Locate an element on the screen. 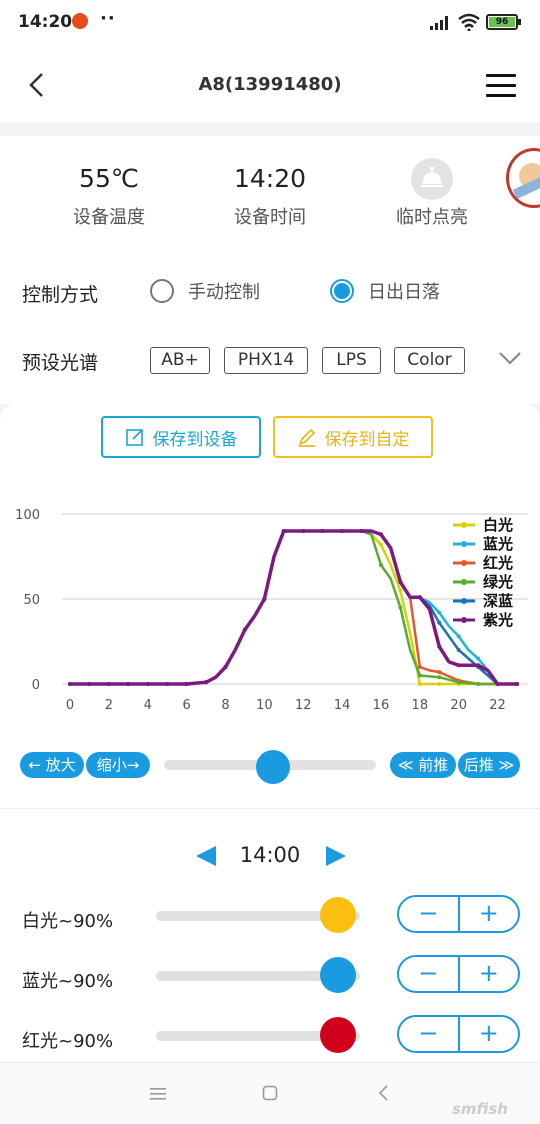 The image size is (540, 1124). device-time: 14:20 设备时间 is located at coordinates (270, 196).